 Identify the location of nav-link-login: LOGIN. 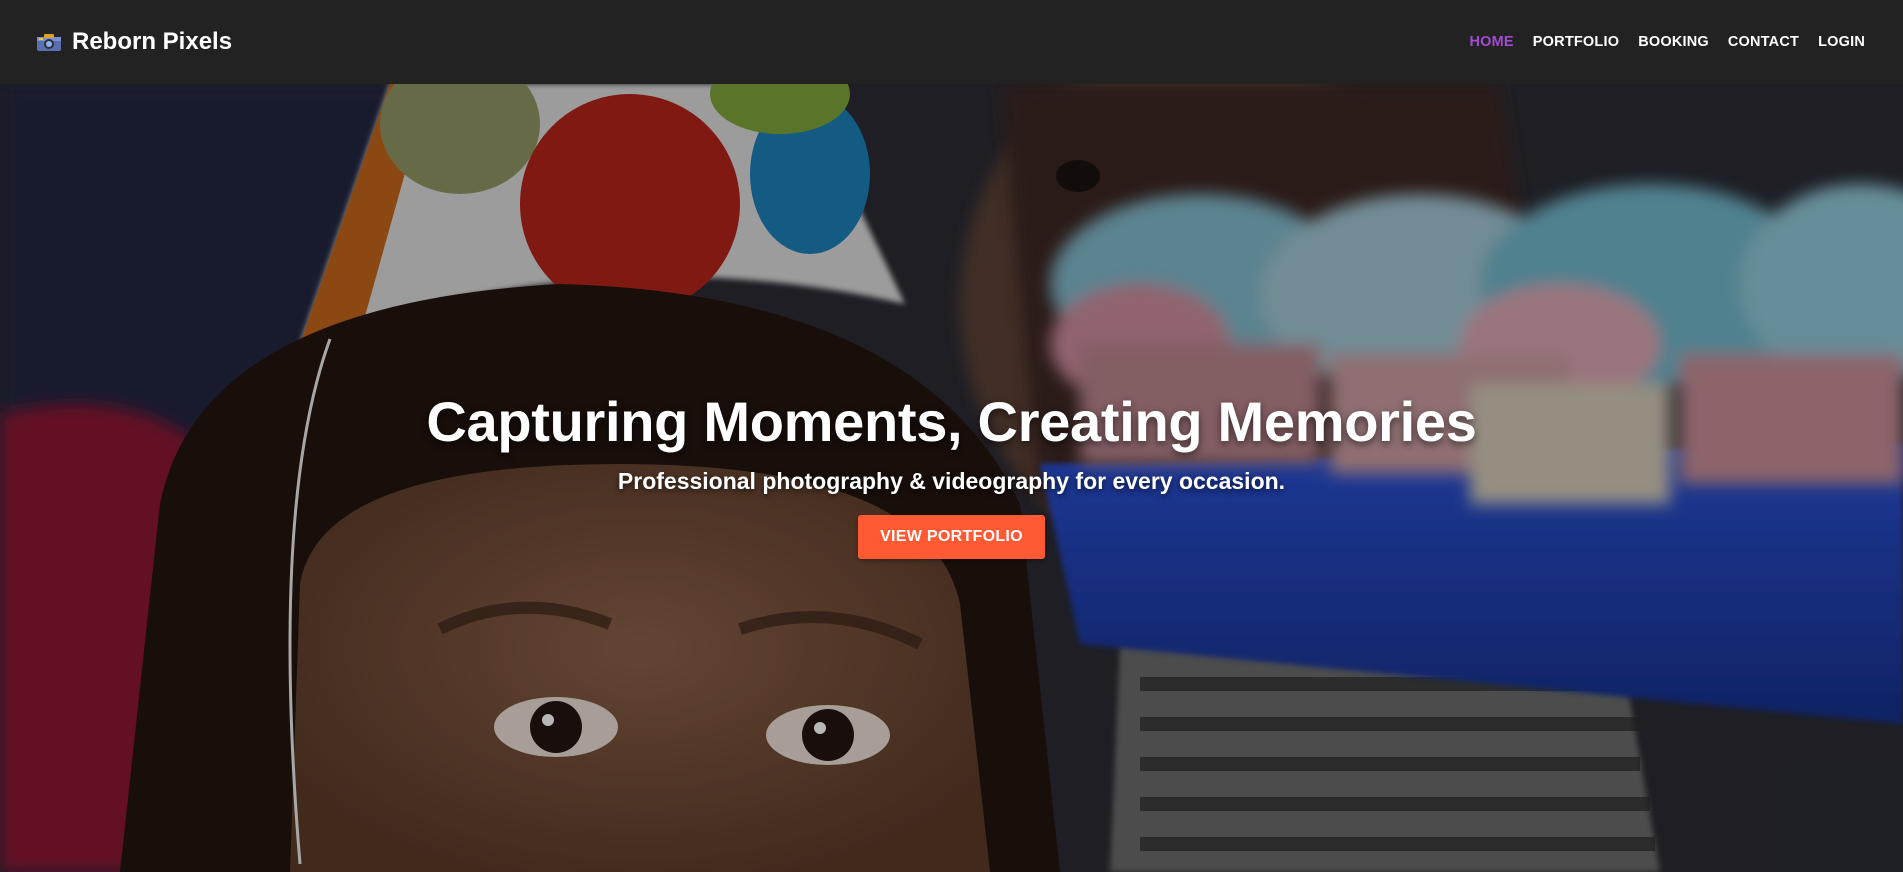
(1841, 42).